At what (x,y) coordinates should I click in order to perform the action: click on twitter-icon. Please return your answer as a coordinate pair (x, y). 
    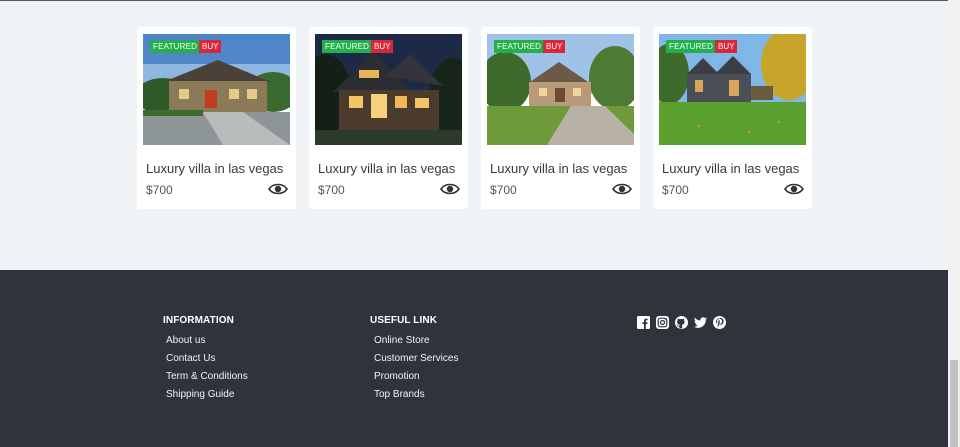
    Looking at the image, I should click on (700, 322).